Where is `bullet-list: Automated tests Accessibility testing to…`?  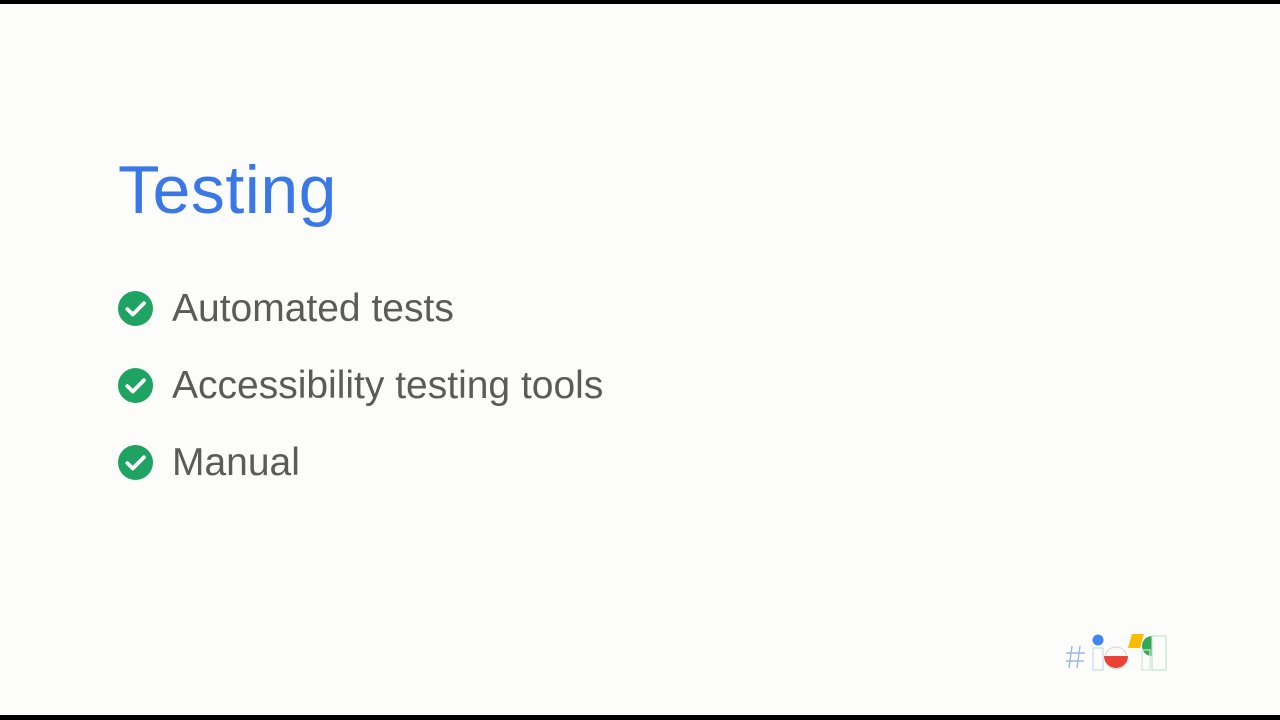
bullet-list: Automated tests Accessibility testing to… is located at coordinates (360, 399).